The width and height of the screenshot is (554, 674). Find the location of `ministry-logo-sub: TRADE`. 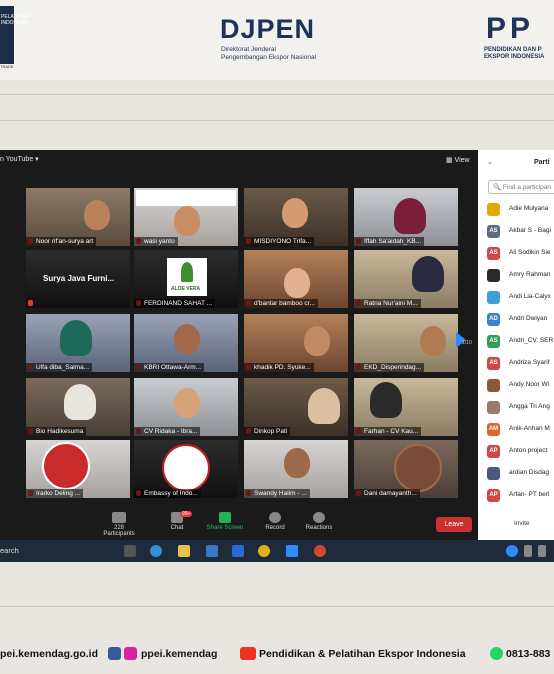

ministry-logo-sub: TRADE is located at coordinates (7, 66).